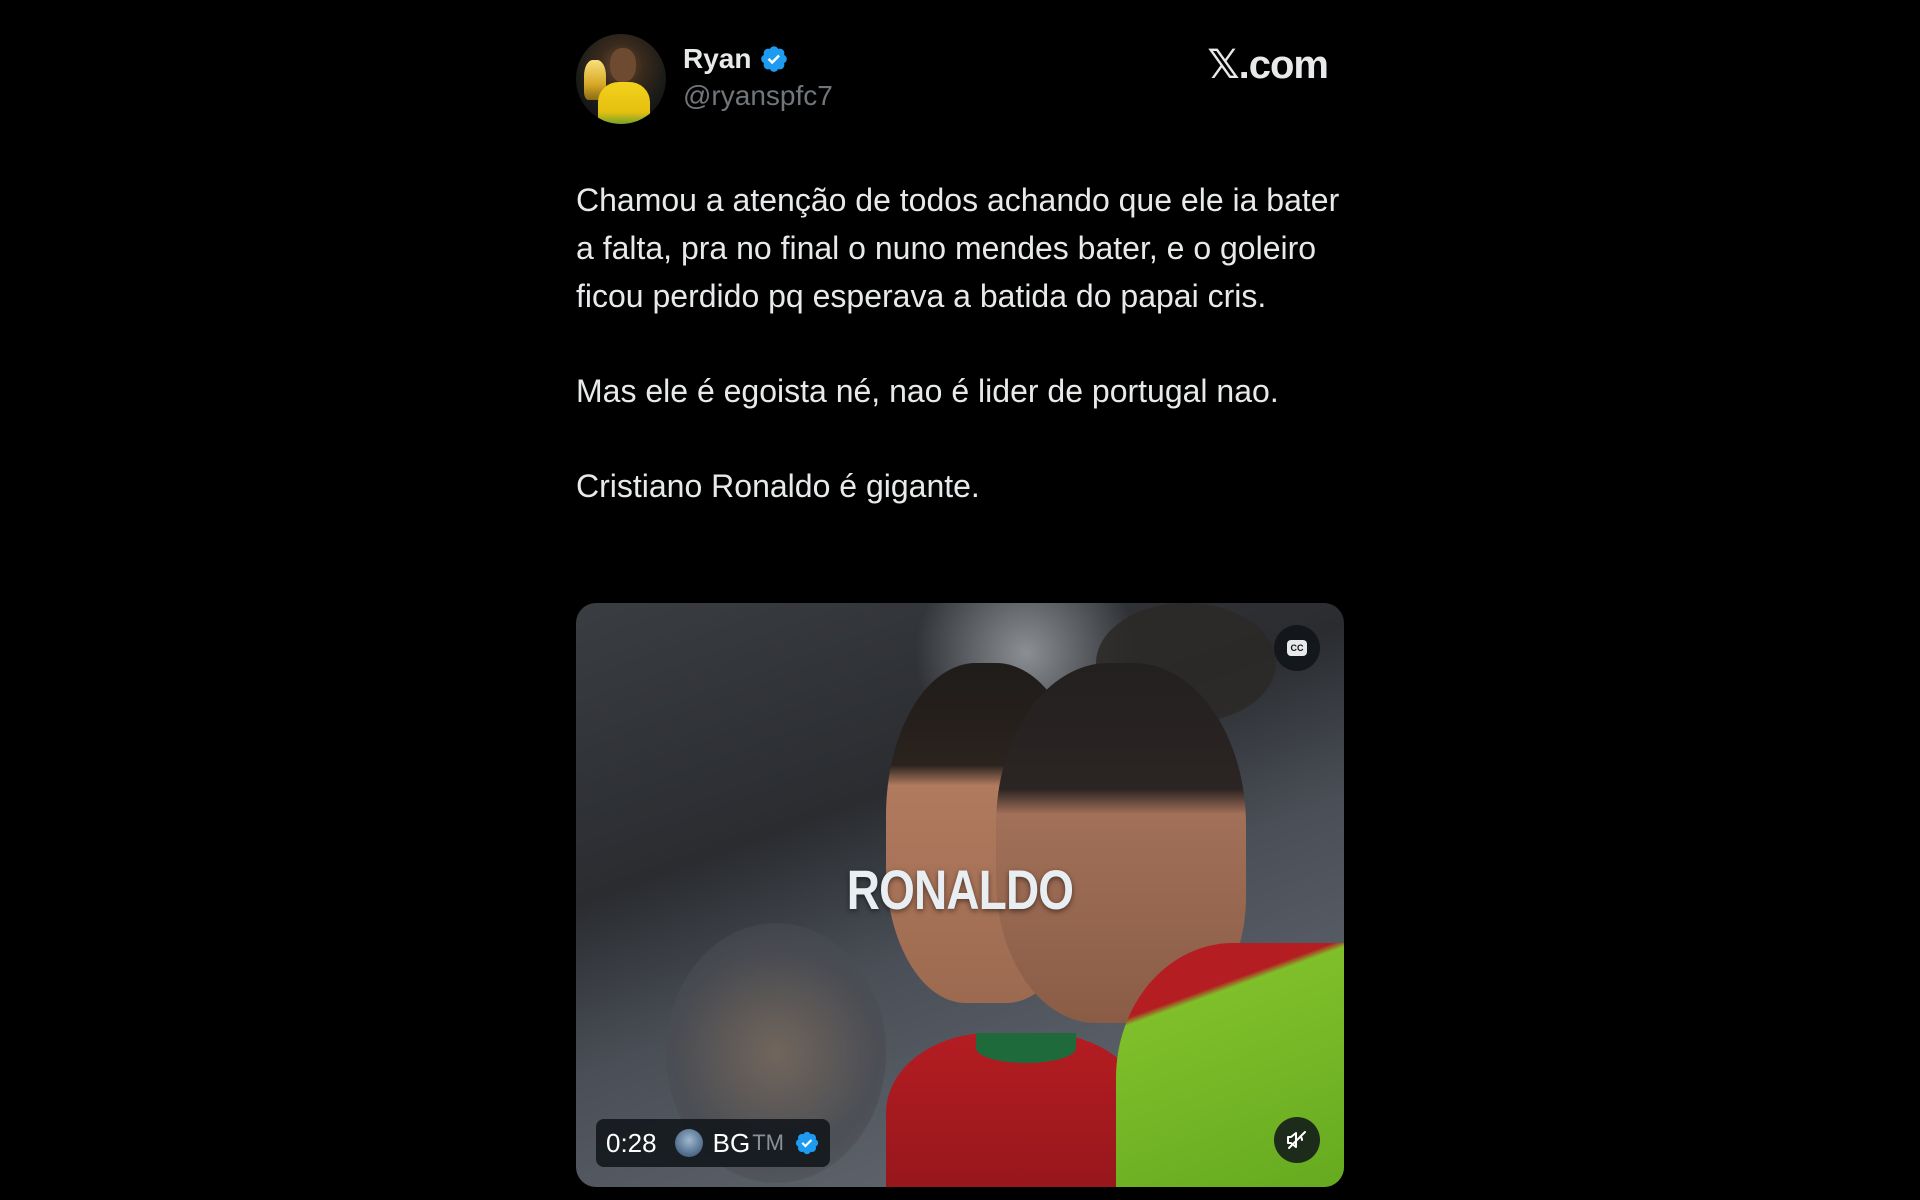 The height and width of the screenshot is (1200, 1920). I want to click on author-display-name: Ryan, so click(717, 59).